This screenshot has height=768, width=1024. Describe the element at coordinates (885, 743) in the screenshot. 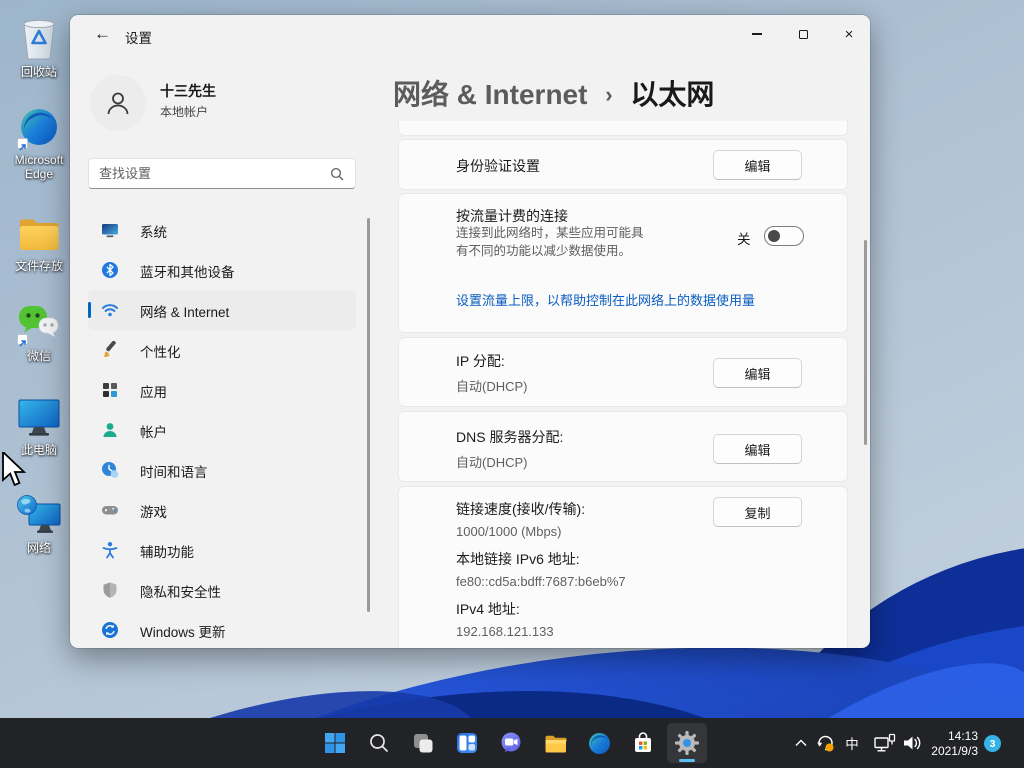

I see `tray-network-icon` at that location.